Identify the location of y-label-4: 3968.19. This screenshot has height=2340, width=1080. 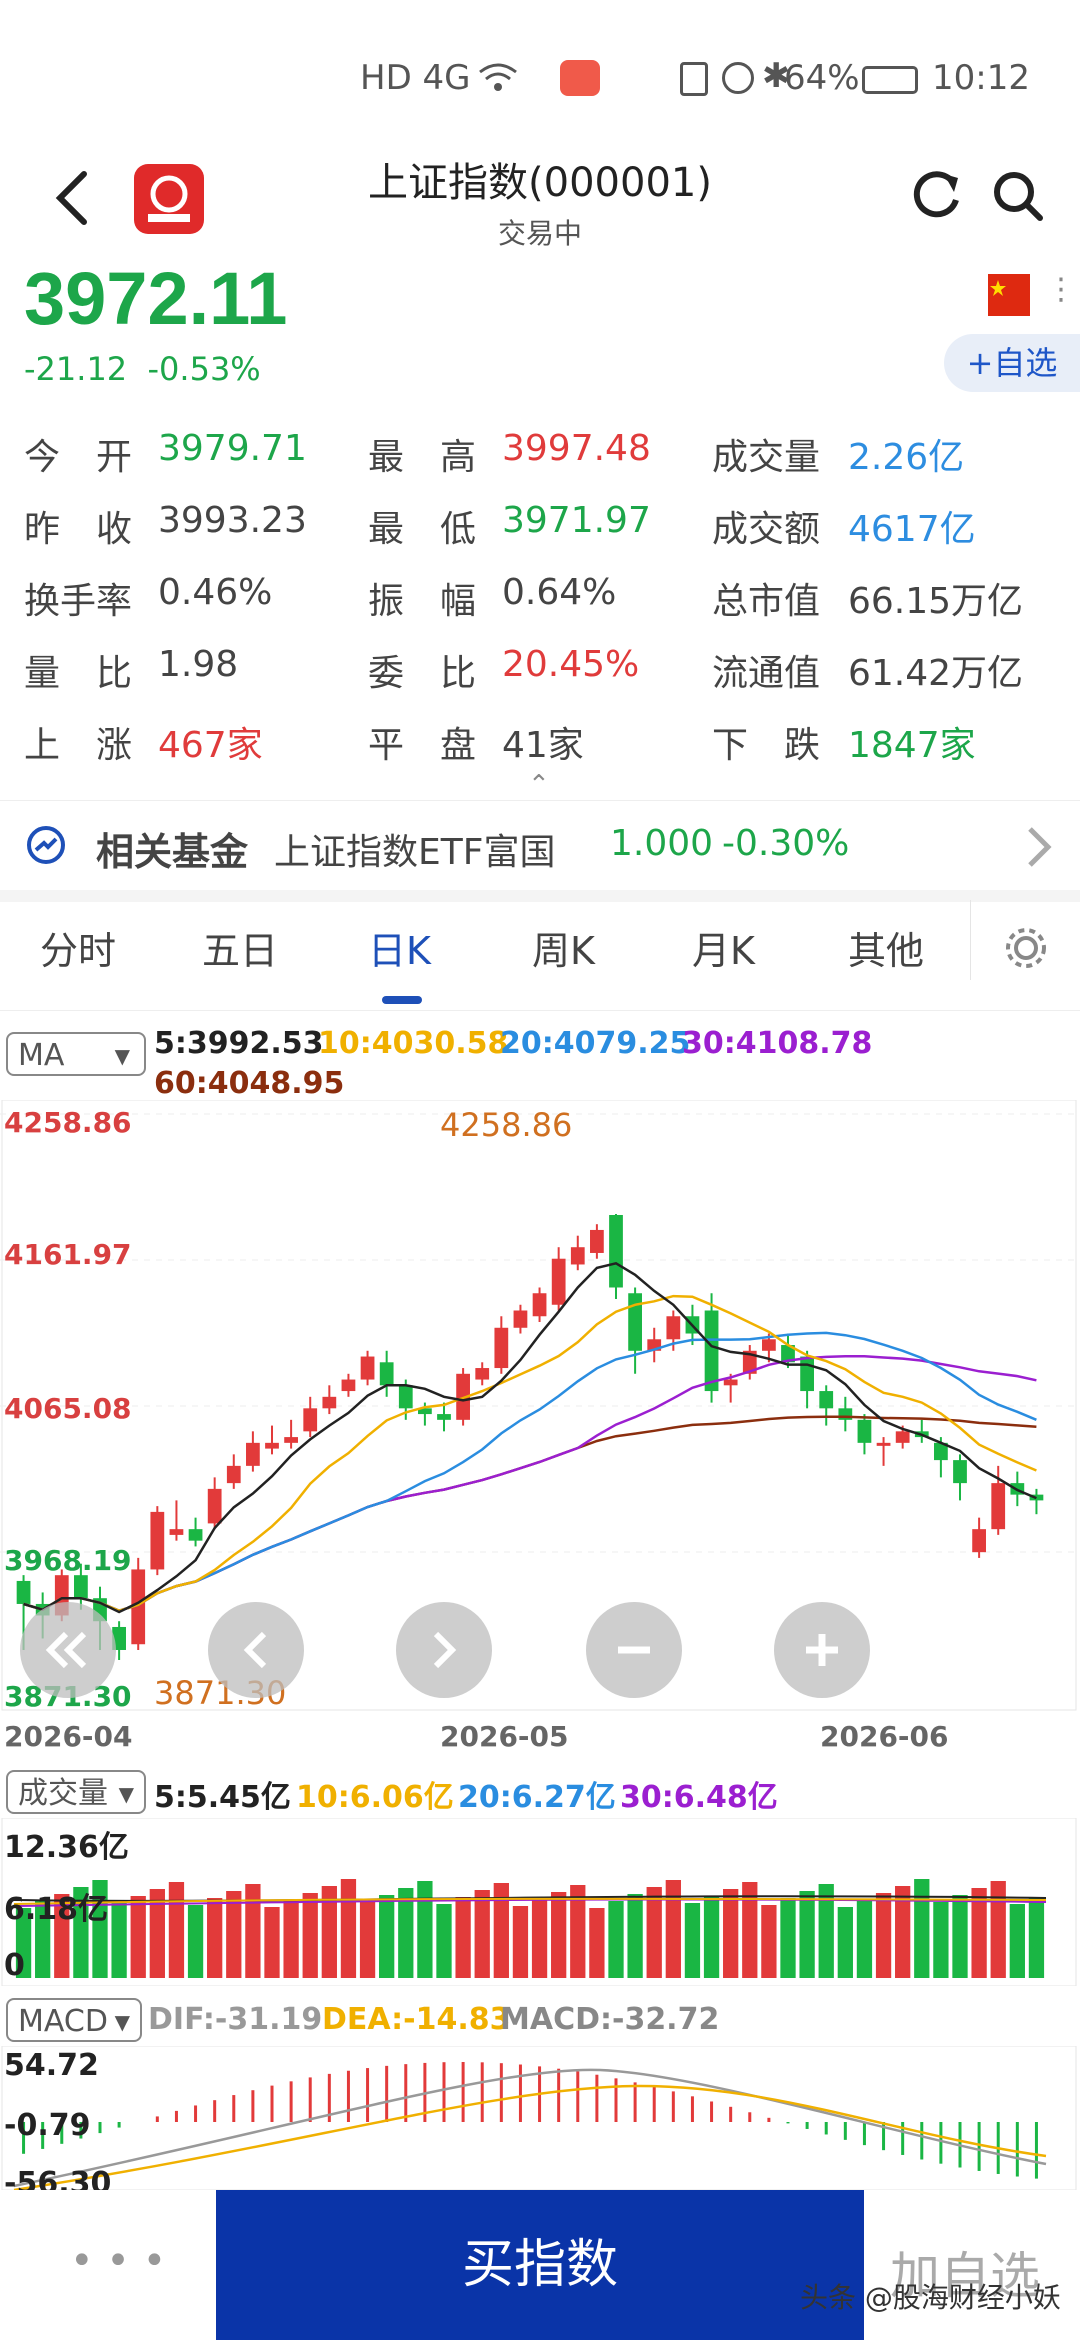
(68, 1560).